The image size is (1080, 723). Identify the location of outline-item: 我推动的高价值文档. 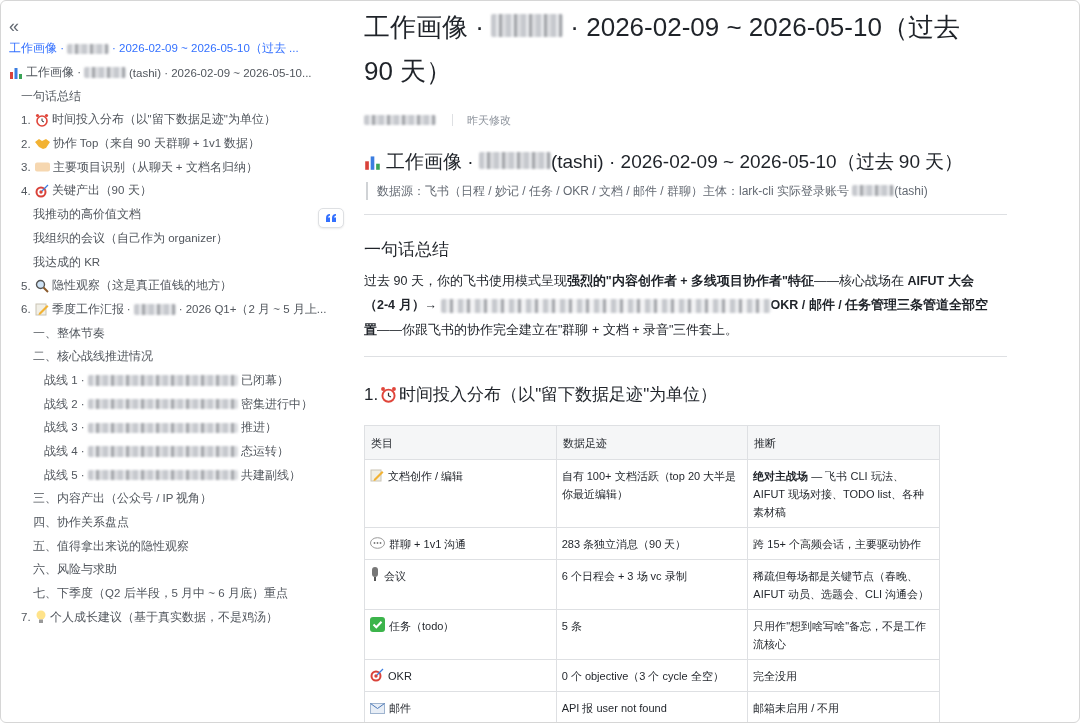
(75, 214).